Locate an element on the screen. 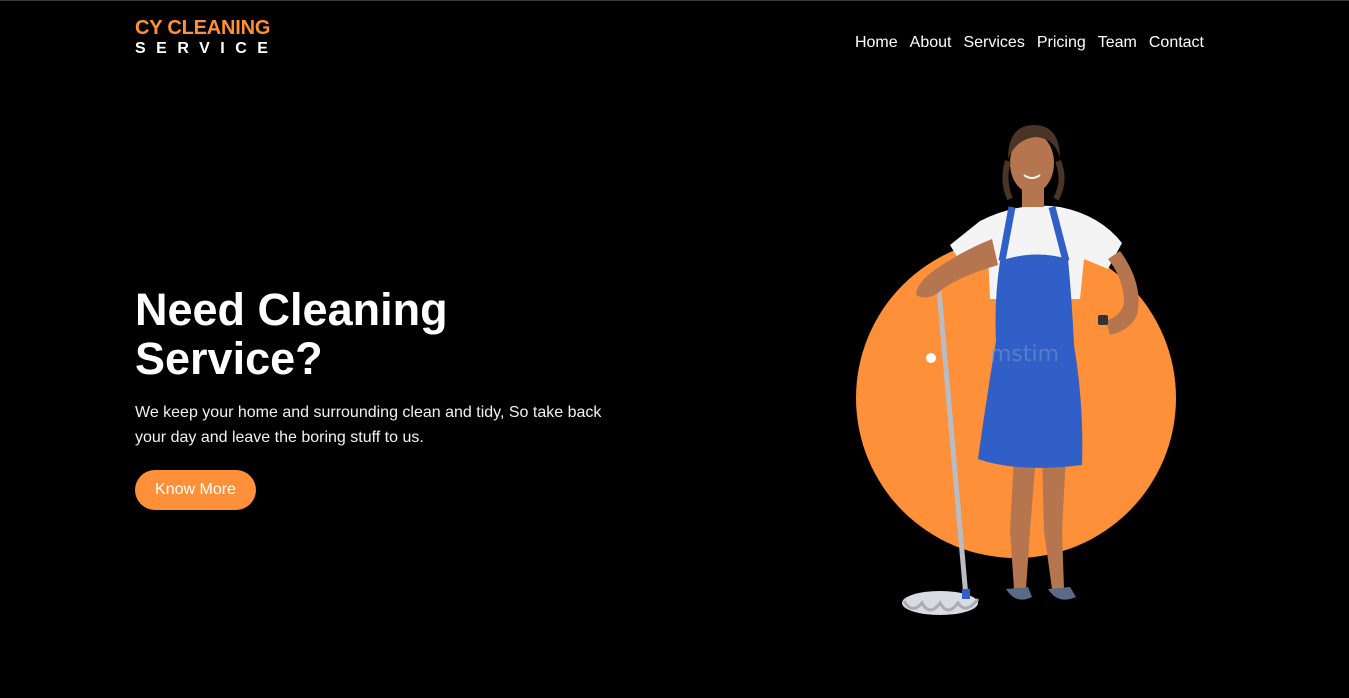  left-shoe is located at coordinates (1019, 593).